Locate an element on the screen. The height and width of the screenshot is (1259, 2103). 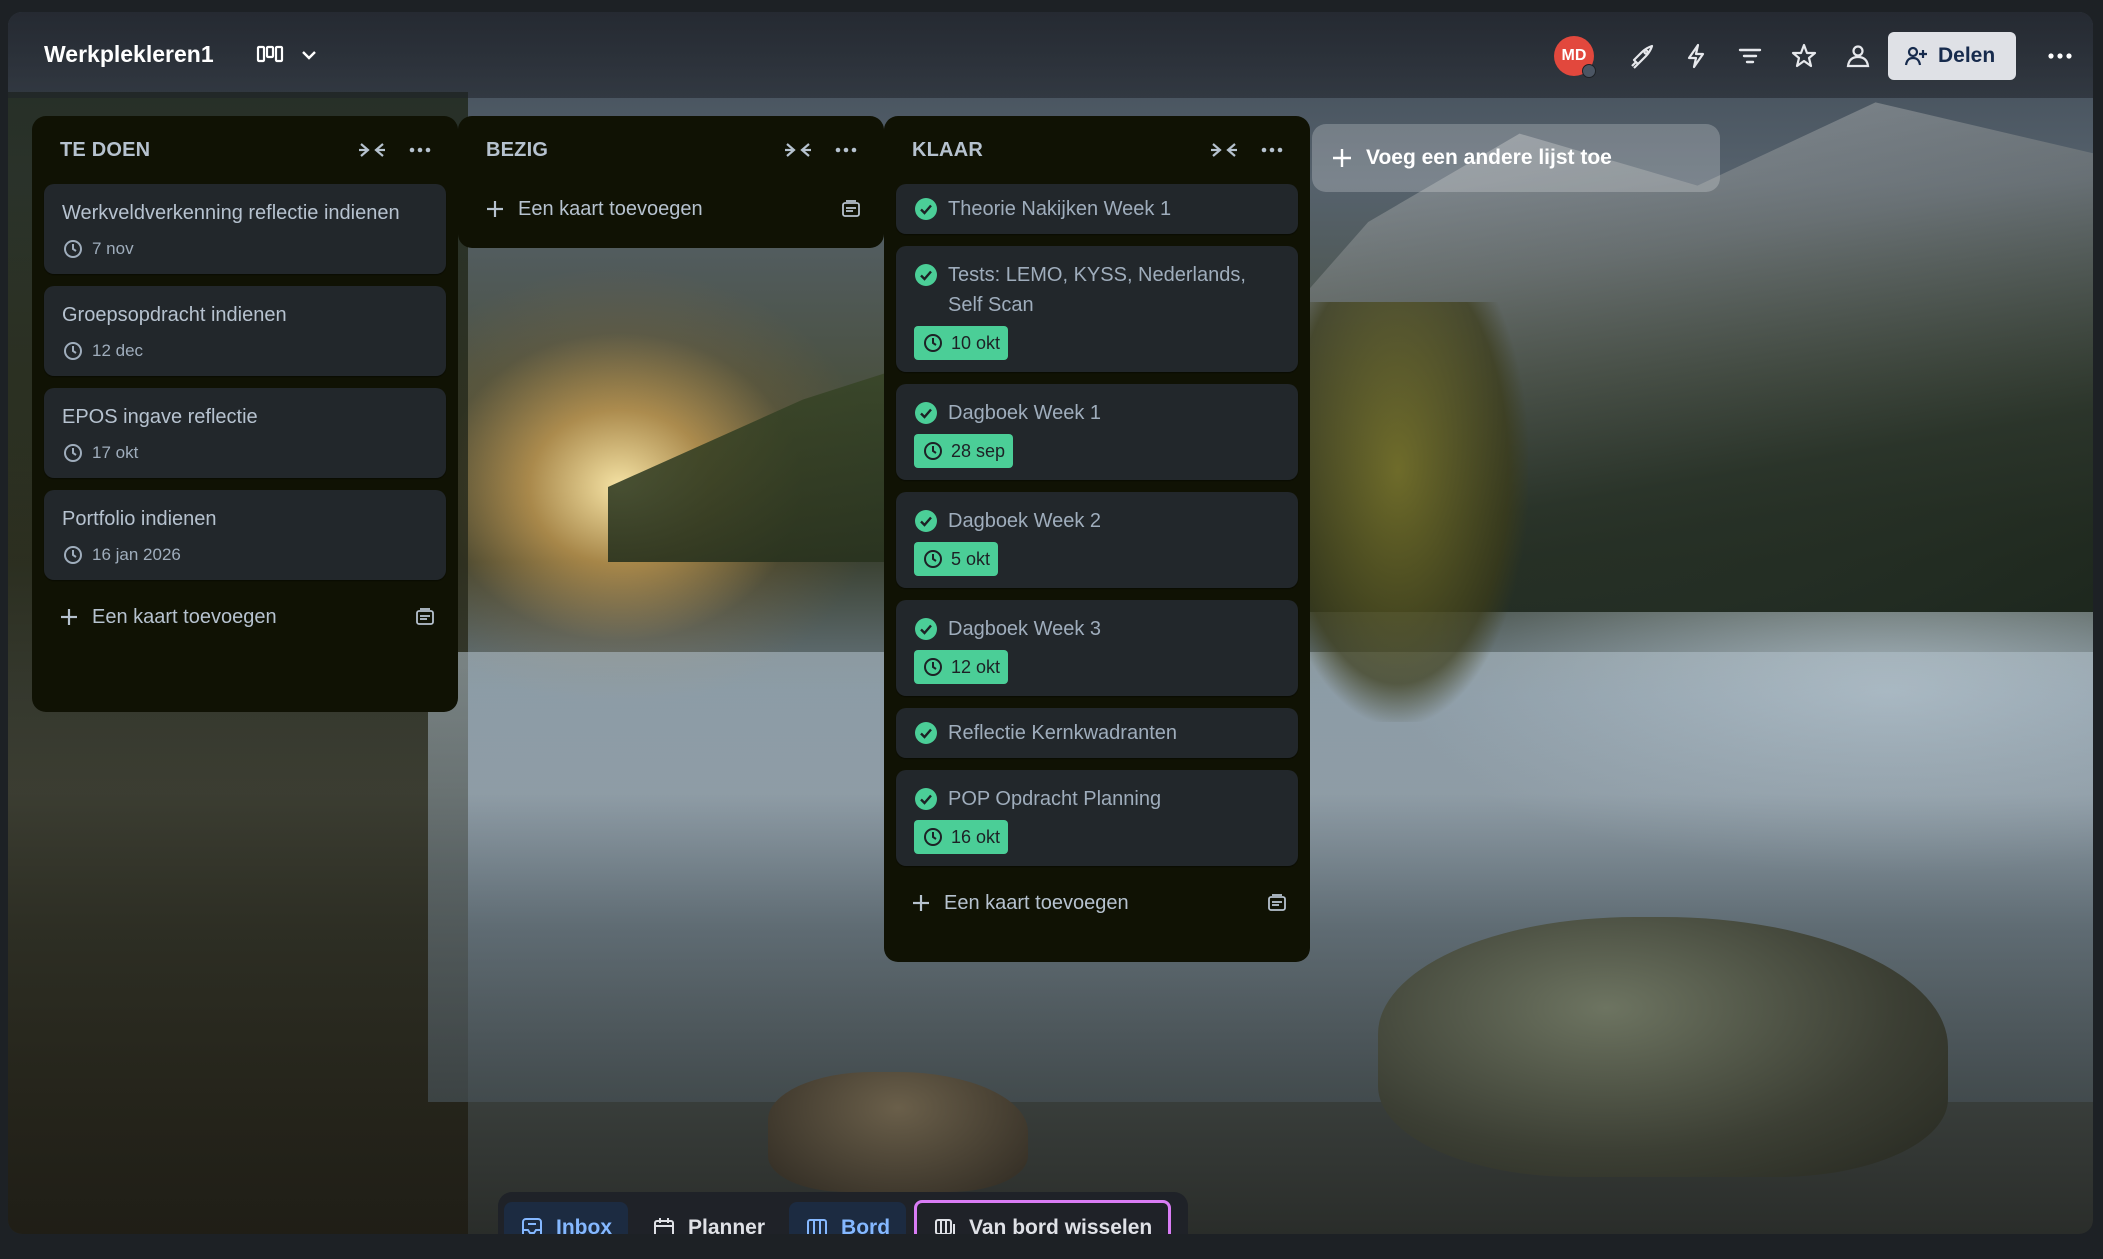
add-member-icon is located at coordinates (1915, 56).